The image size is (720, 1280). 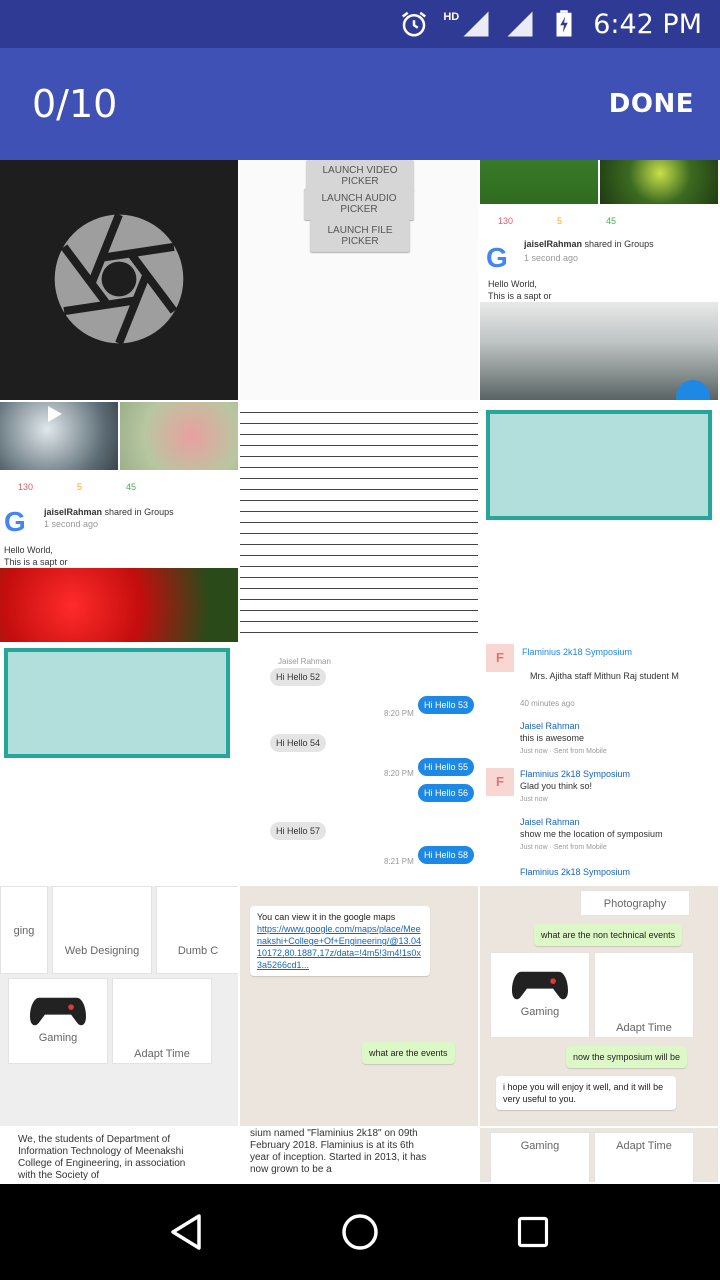 I want to click on back-triangle-icon, so click(x=185, y=1232).